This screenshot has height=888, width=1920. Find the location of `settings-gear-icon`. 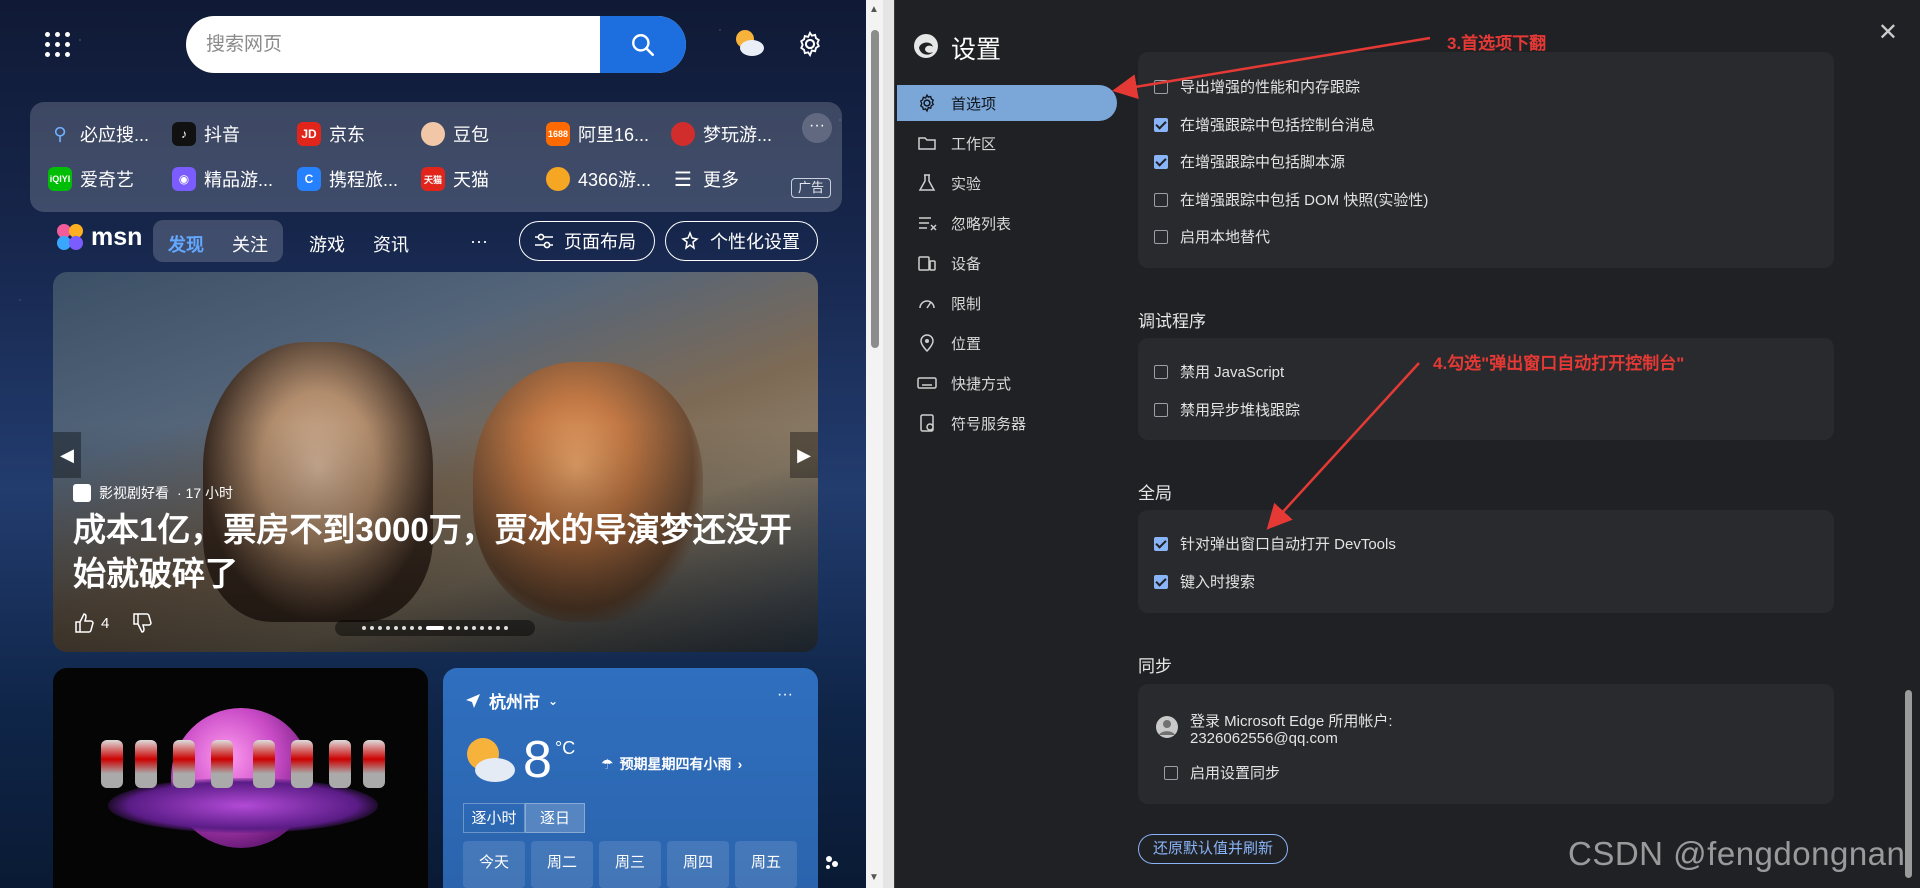

settings-gear-icon is located at coordinates (810, 44).